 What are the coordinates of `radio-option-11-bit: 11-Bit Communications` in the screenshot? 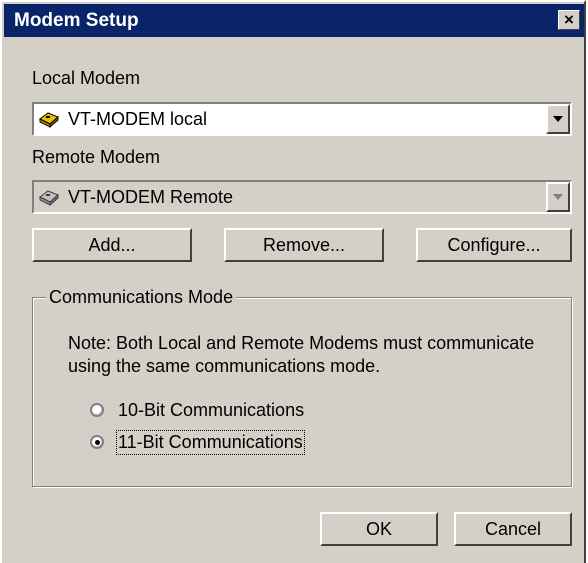 It's located at (205, 443).